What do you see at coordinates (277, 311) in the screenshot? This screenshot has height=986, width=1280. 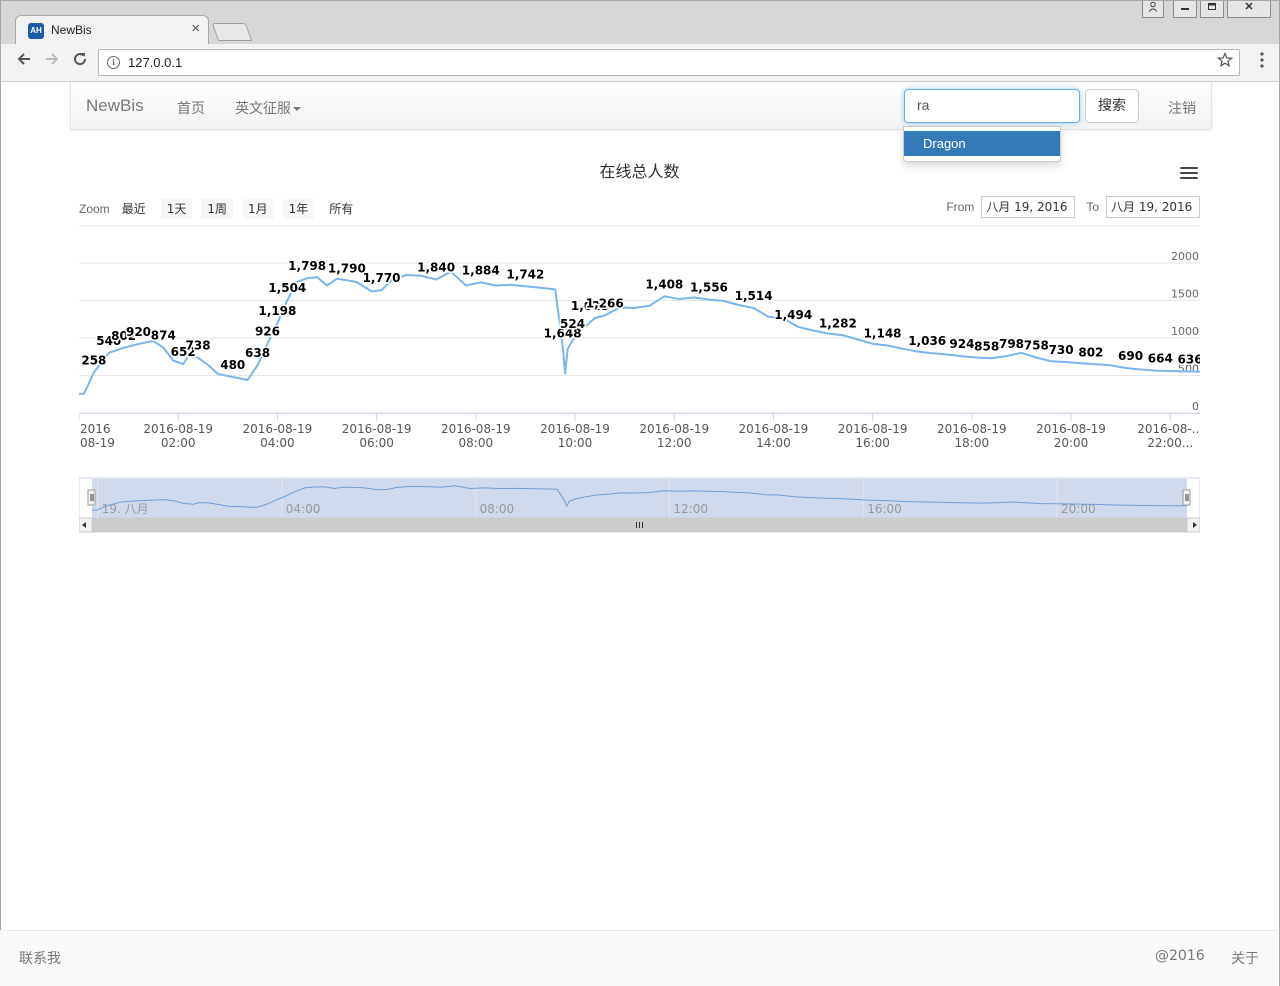 I see `data-label: 1,198` at bounding box center [277, 311].